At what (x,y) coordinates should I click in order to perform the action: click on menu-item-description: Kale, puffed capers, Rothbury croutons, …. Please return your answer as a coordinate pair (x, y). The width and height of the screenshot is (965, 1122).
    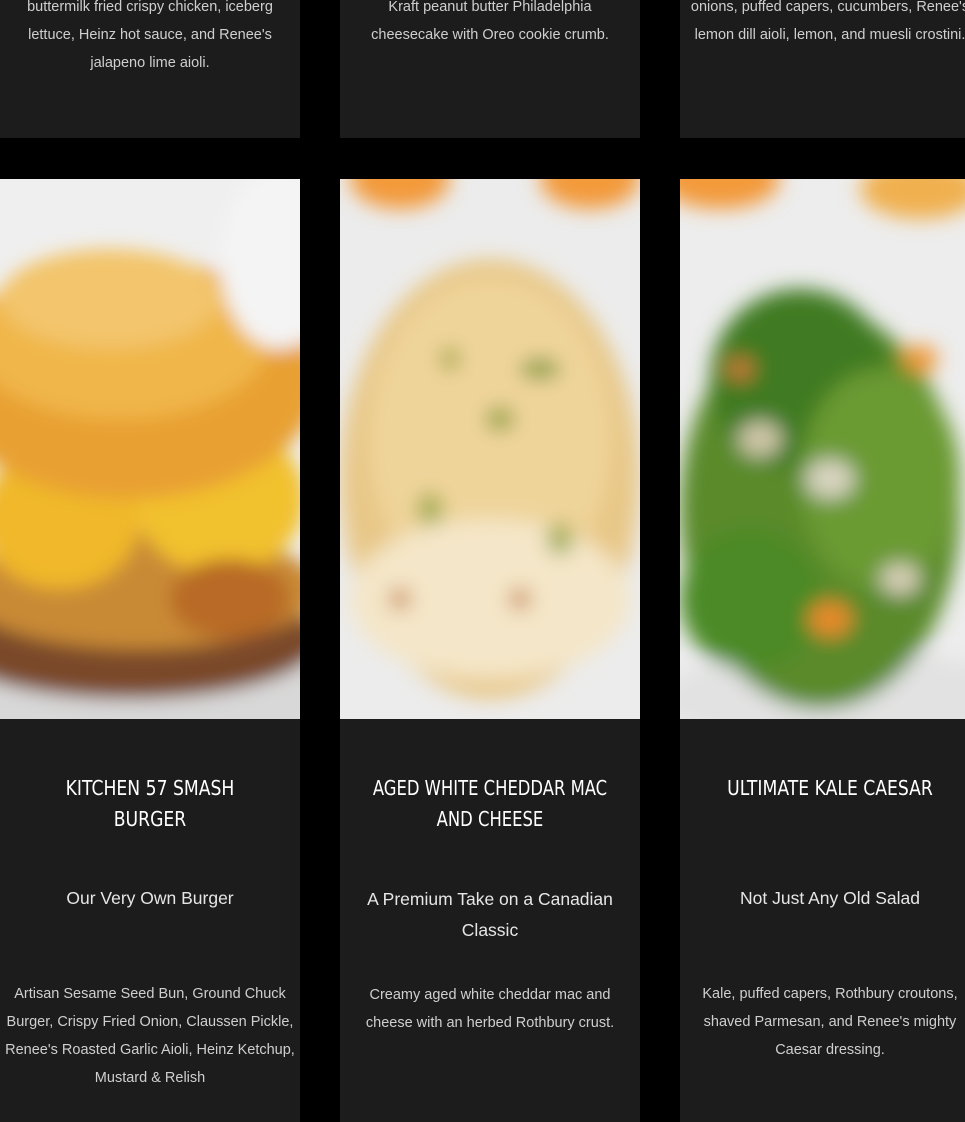
    Looking at the image, I should click on (830, 1022).